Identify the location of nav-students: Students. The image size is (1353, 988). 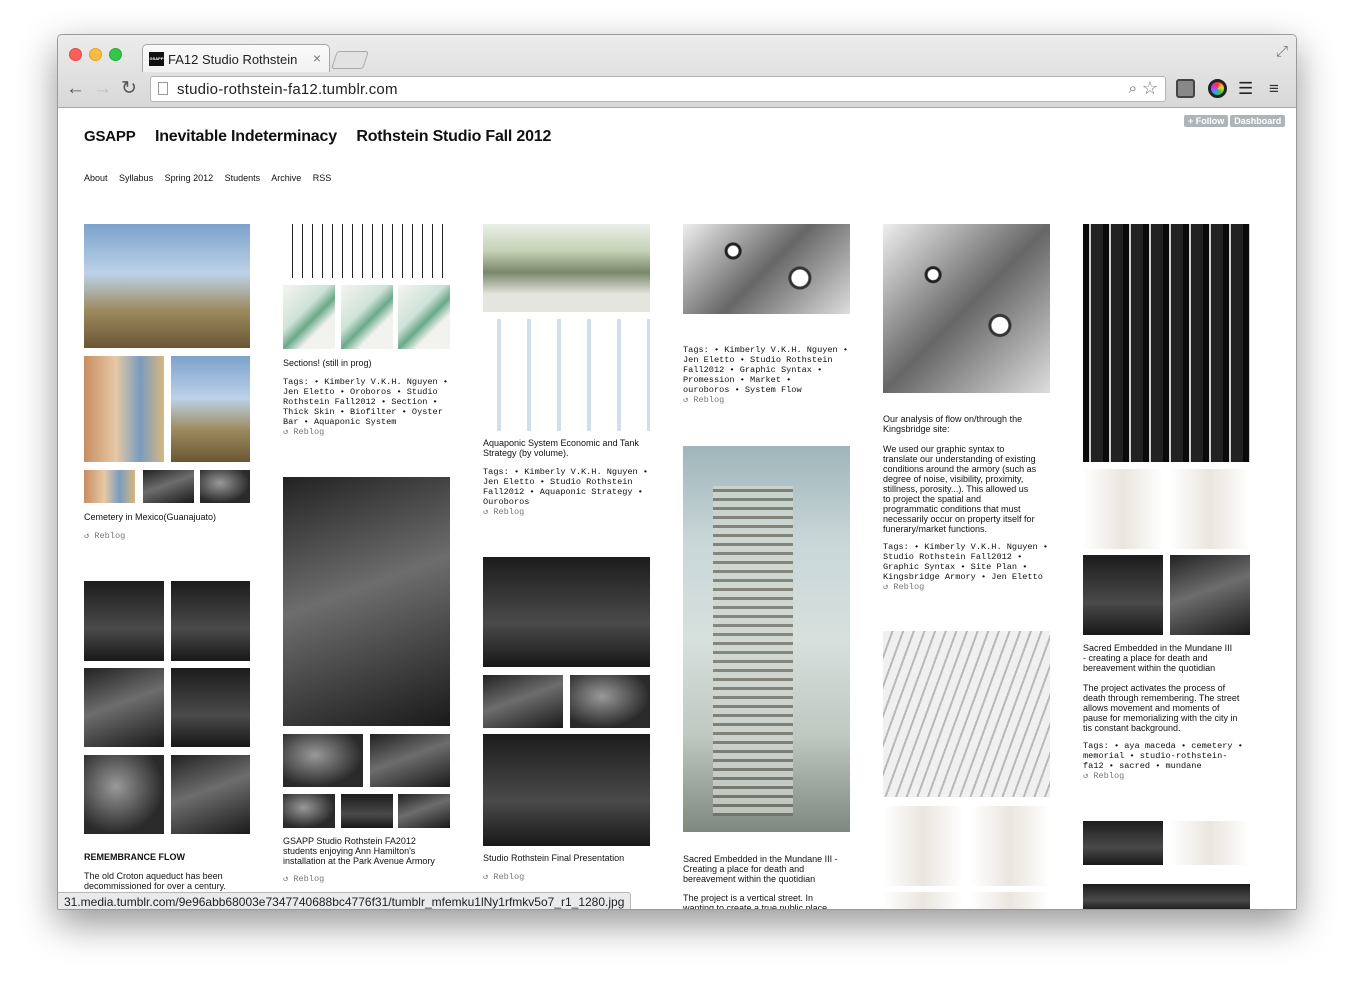
(243, 178).